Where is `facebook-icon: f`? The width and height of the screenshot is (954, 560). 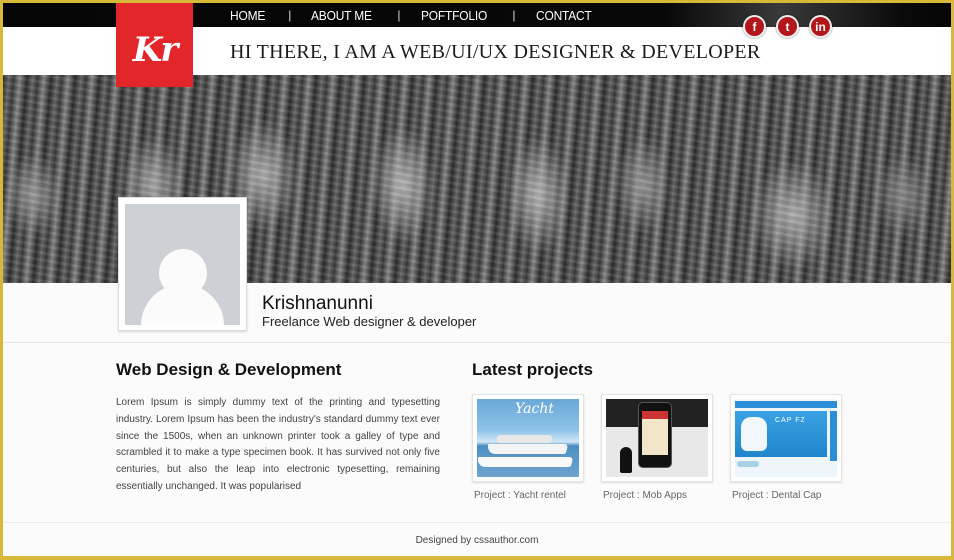 facebook-icon: f is located at coordinates (754, 26).